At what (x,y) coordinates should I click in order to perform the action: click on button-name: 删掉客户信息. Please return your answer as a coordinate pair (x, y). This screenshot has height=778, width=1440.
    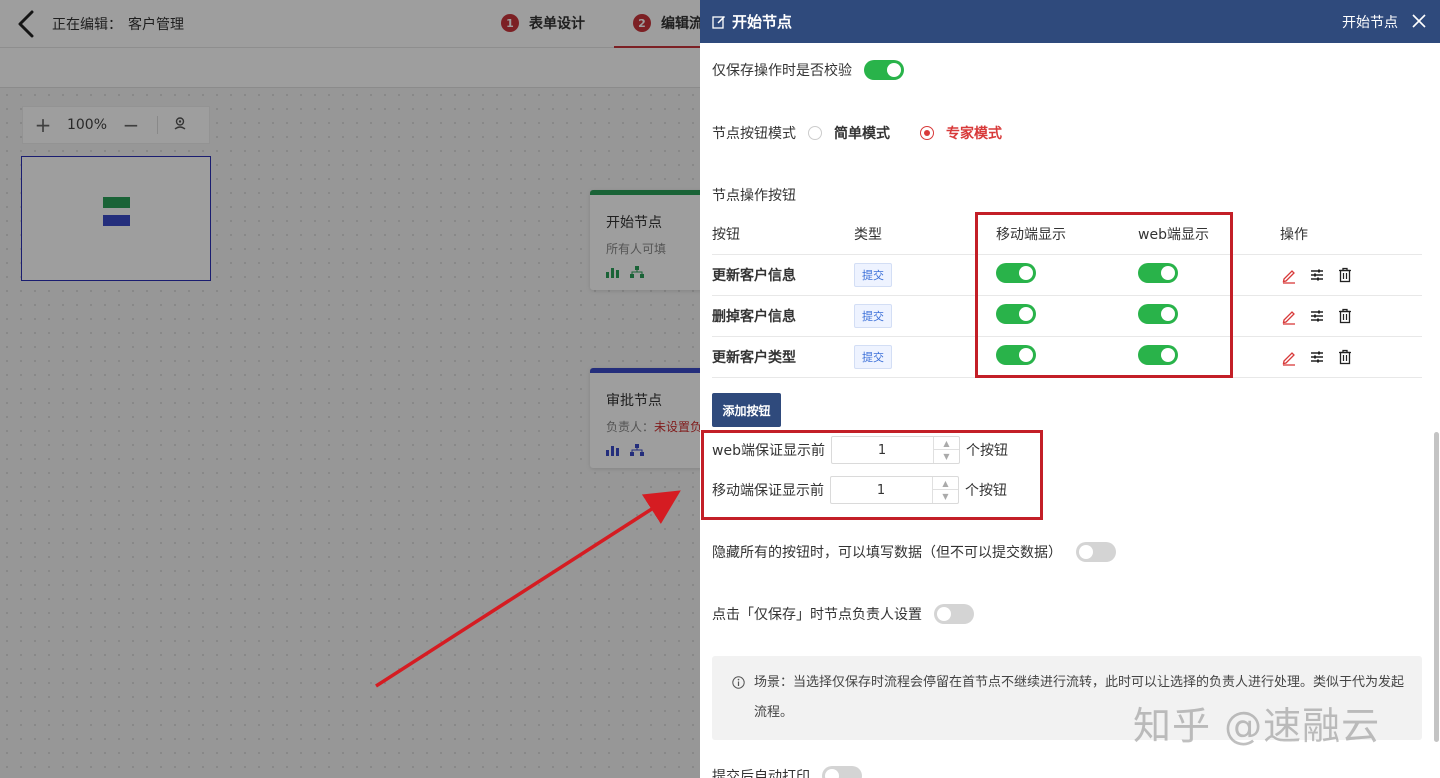
    Looking at the image, I should click on (754, 317).